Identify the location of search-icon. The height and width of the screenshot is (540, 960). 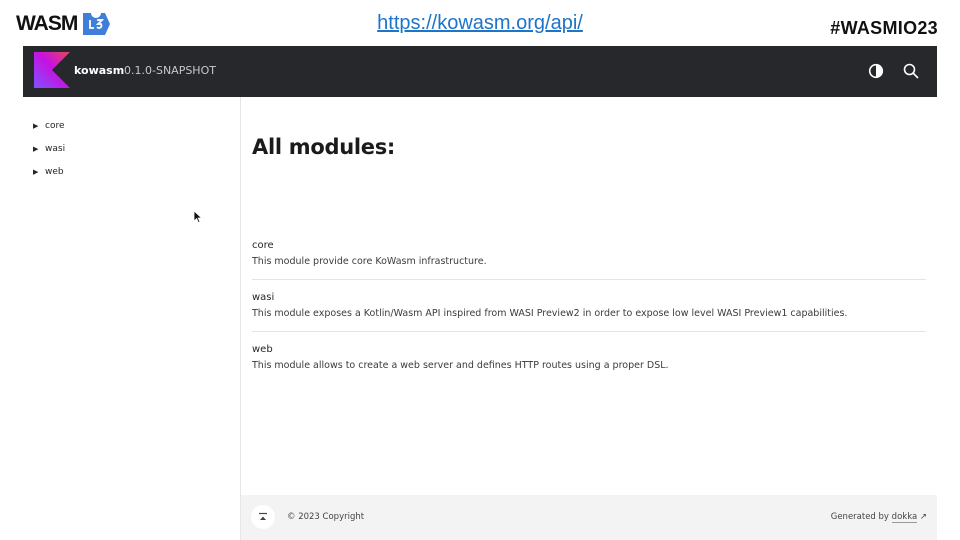
(911, 71).